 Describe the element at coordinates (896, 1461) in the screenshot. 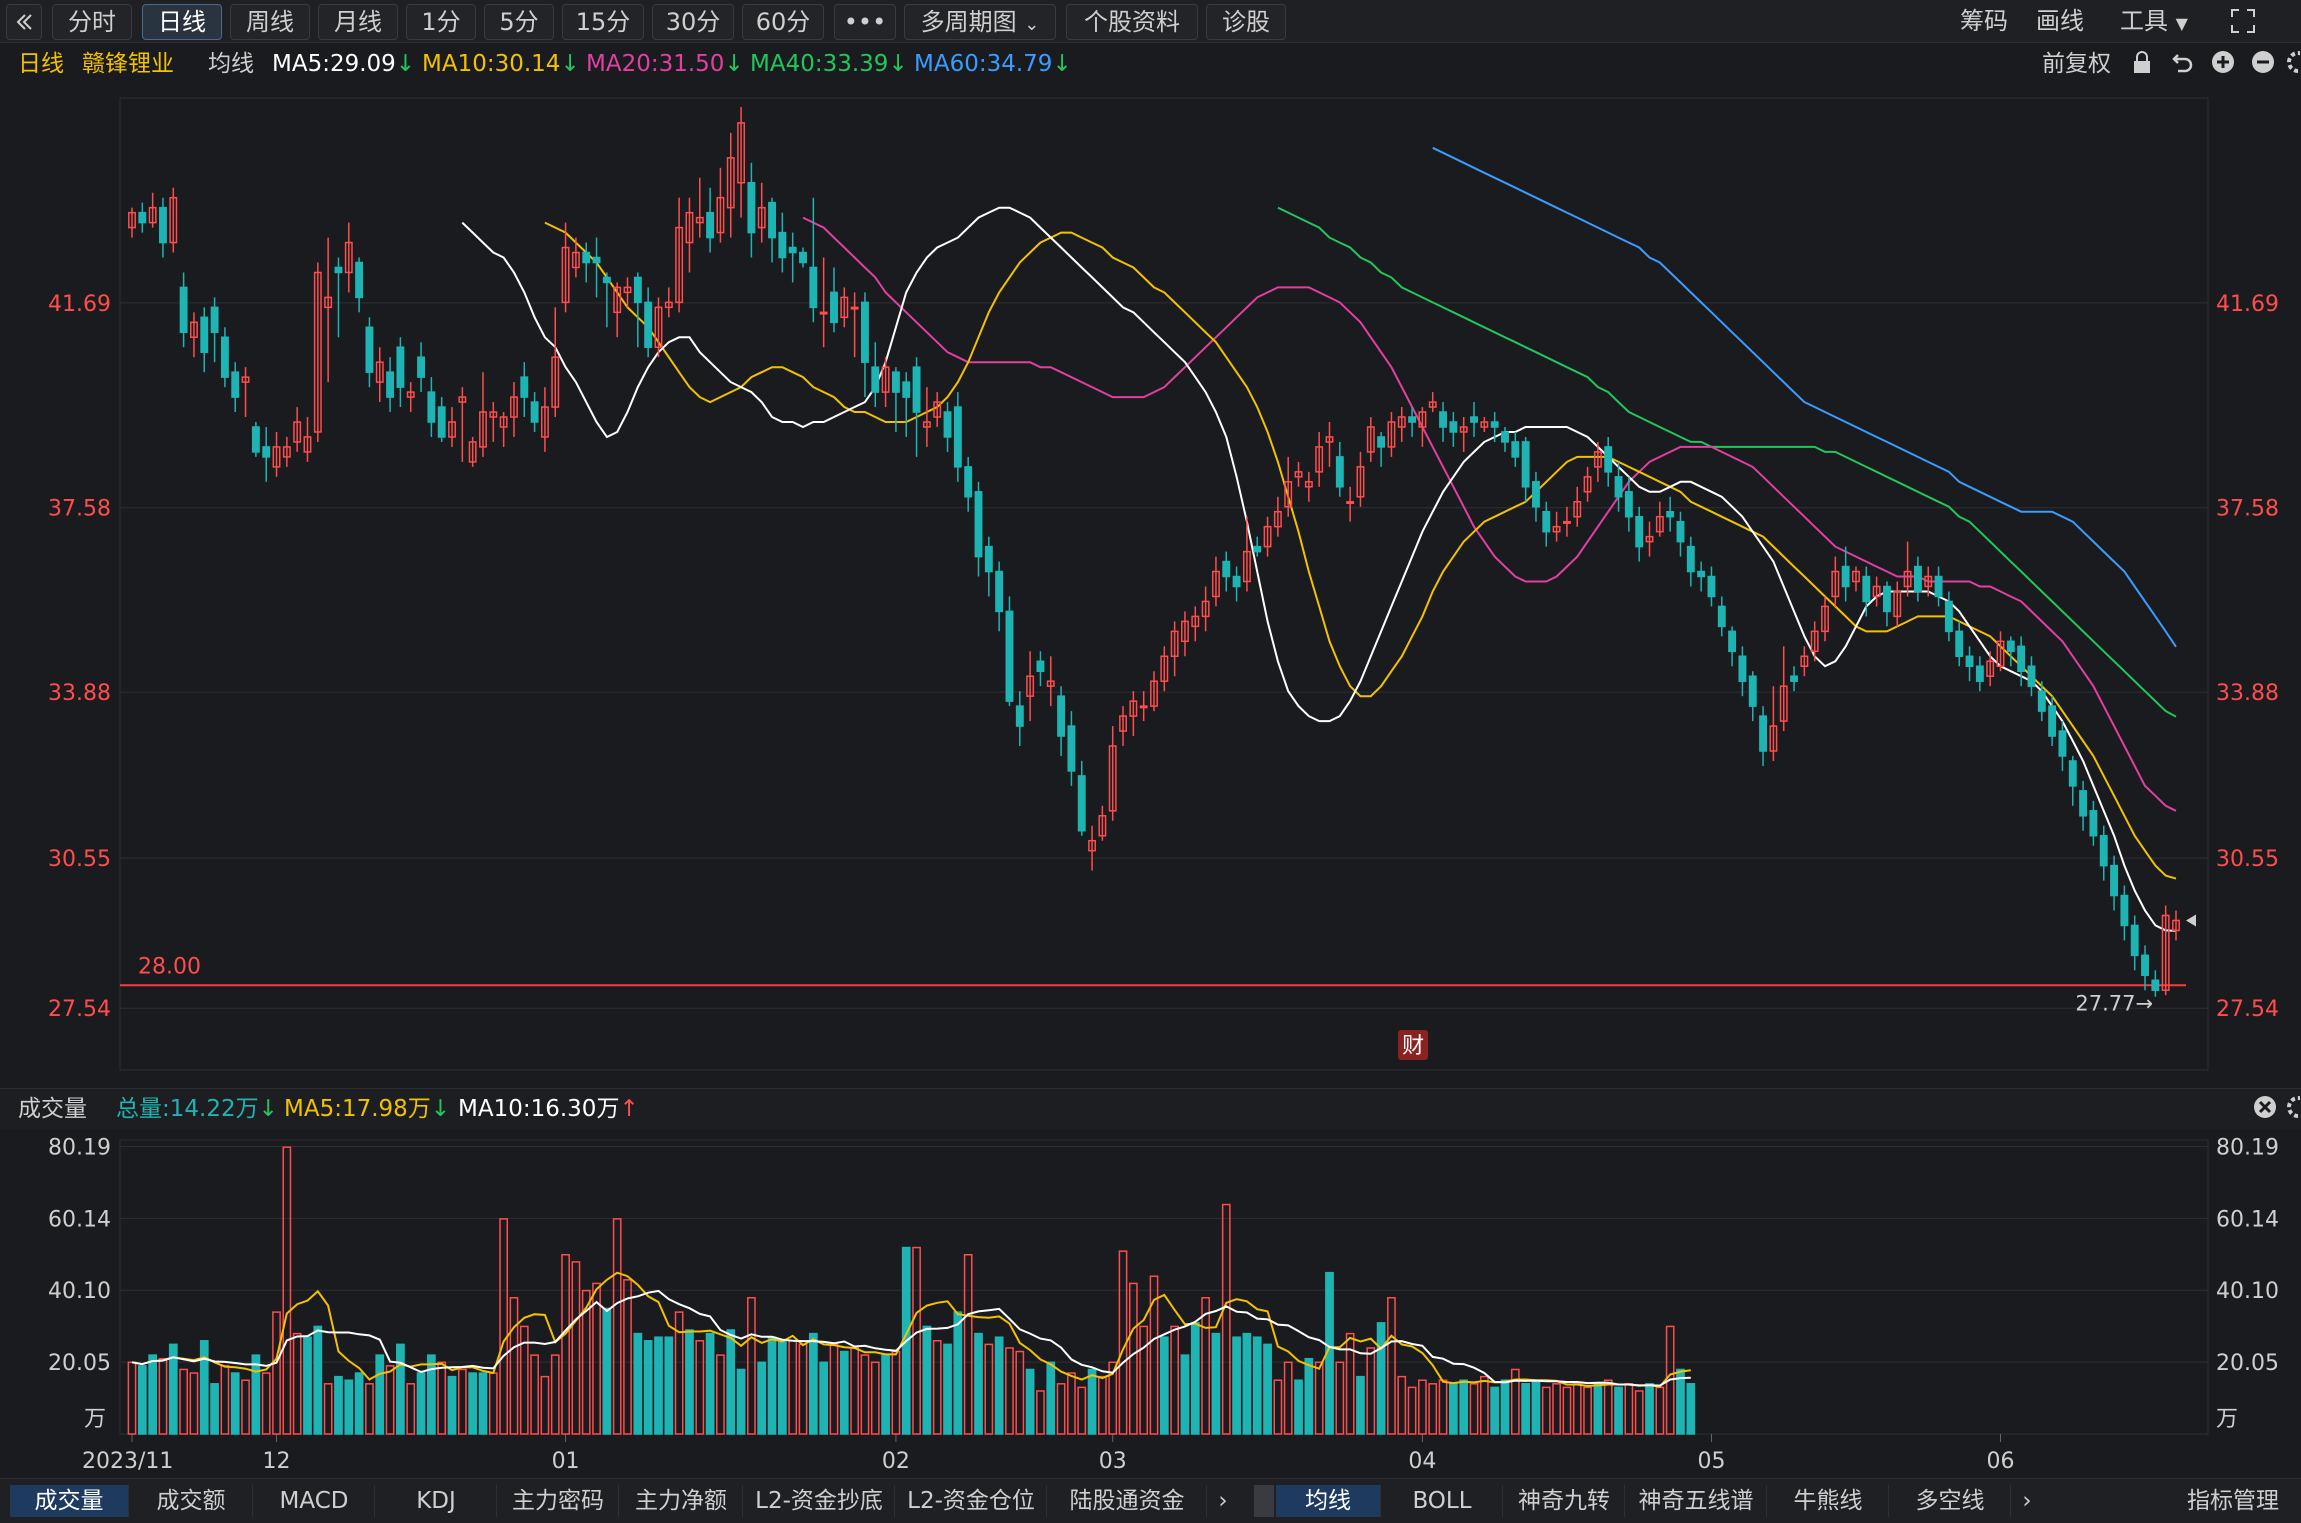

I see `x-label: 02` at that location.